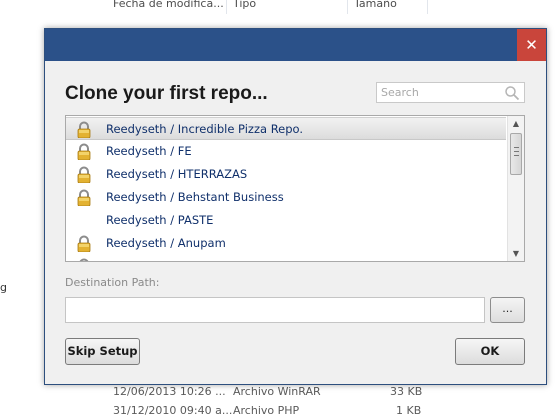 The width and height of the screenshot is (560, 418). I want to click on explorer-file-row: 31/12/2010 09:40 a... Archivo PHP 1 KB, so click(280, 410).